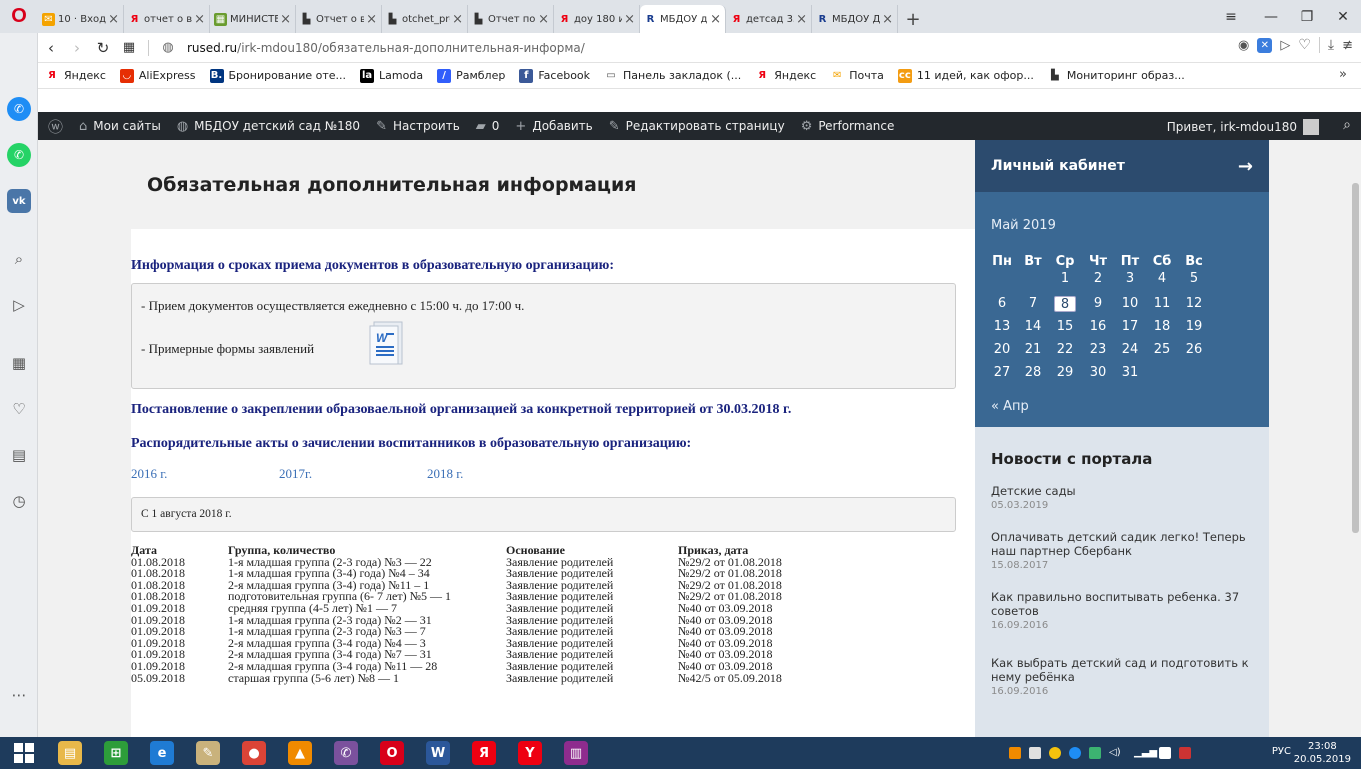  I want to click on calendar-day: 24, so click(1130, 350).